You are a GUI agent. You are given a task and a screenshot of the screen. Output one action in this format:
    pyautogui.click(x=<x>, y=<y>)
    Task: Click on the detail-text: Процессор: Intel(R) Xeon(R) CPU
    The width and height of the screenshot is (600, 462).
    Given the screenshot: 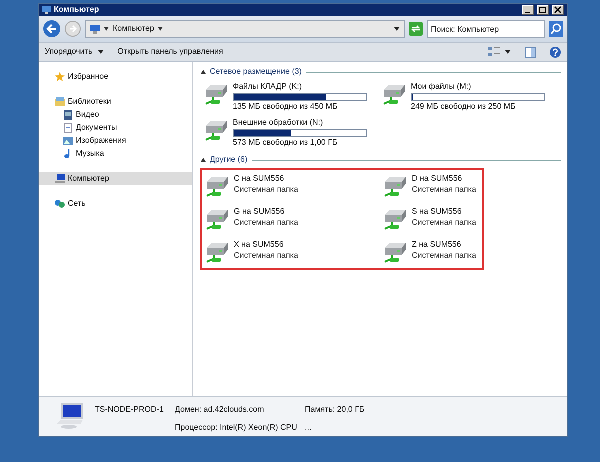 What is the action you would take?
    pyautogui.click(x=236, y=428)
    